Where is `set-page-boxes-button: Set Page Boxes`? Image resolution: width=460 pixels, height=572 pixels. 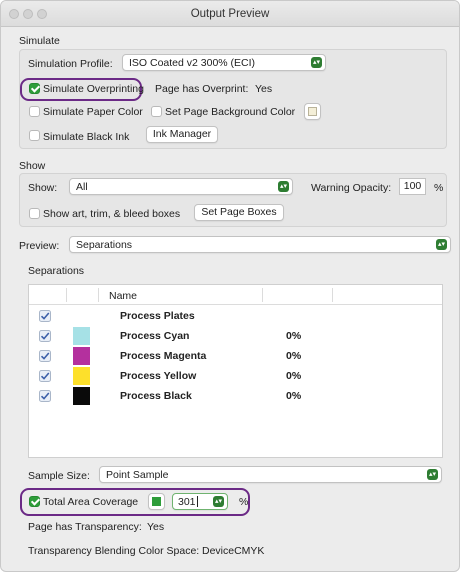
set-page-boxes-button: Set Page Boxes is located at coordinates (239, 212).